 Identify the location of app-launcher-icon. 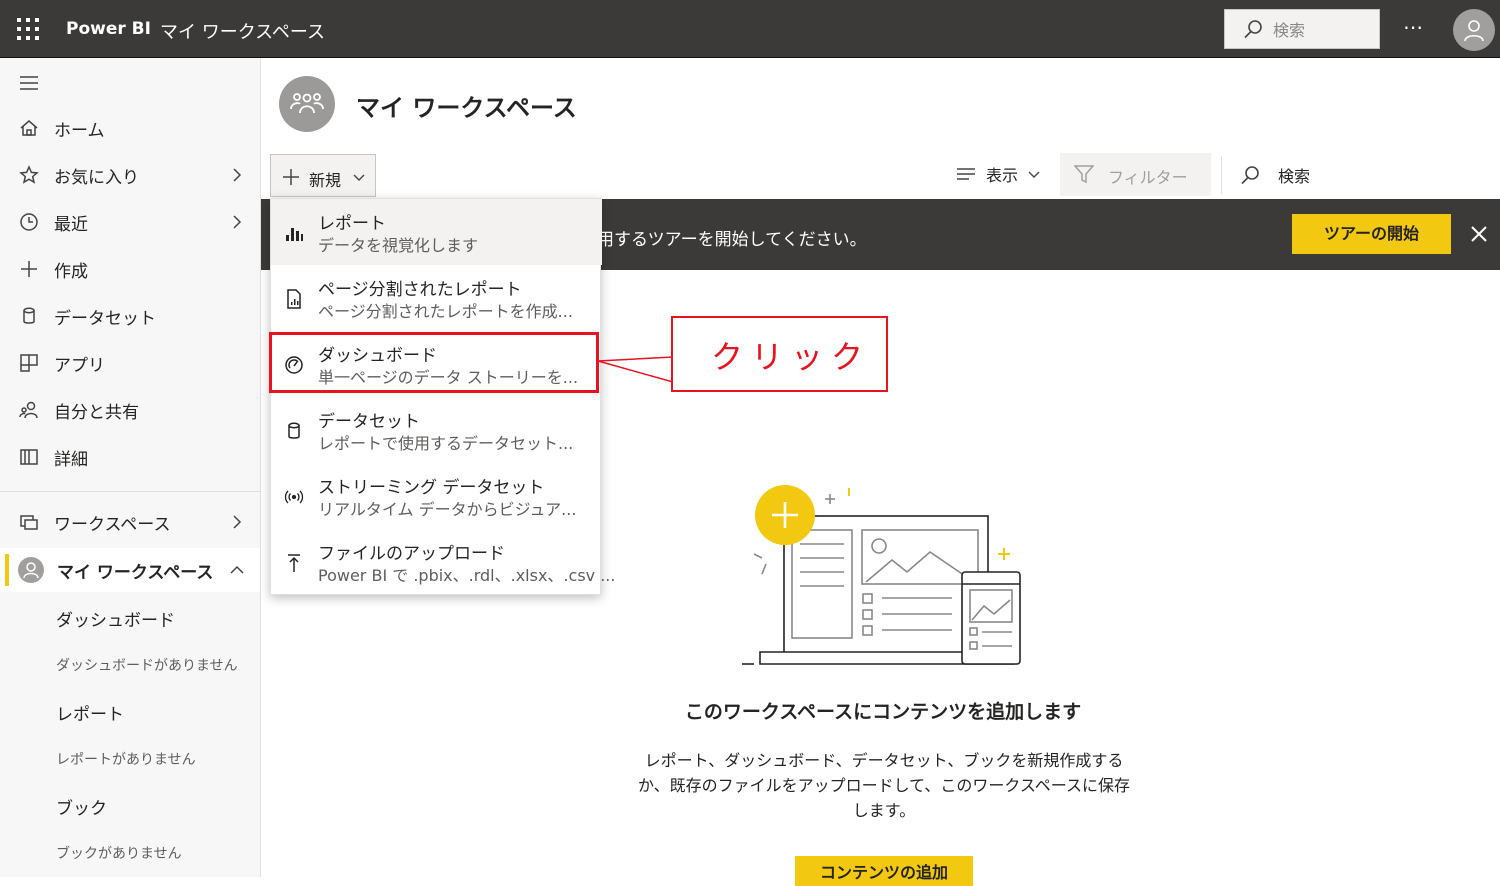
(28, 29).